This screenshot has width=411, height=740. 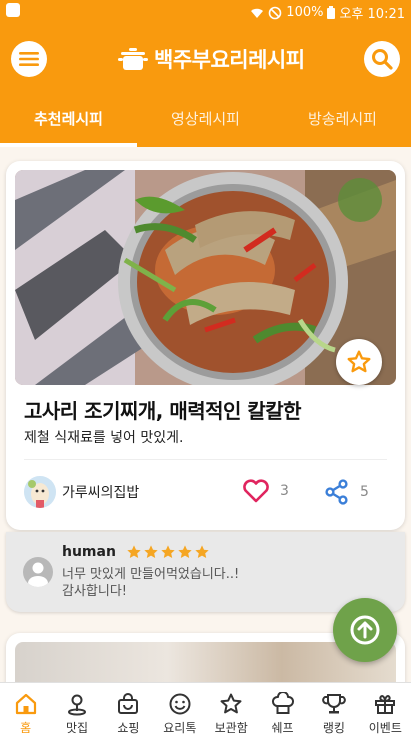 What do you see at coordinates (128, 728) in the screenshot?
I see `nav-label: 쇼핑` at bounding box center [128, 728].